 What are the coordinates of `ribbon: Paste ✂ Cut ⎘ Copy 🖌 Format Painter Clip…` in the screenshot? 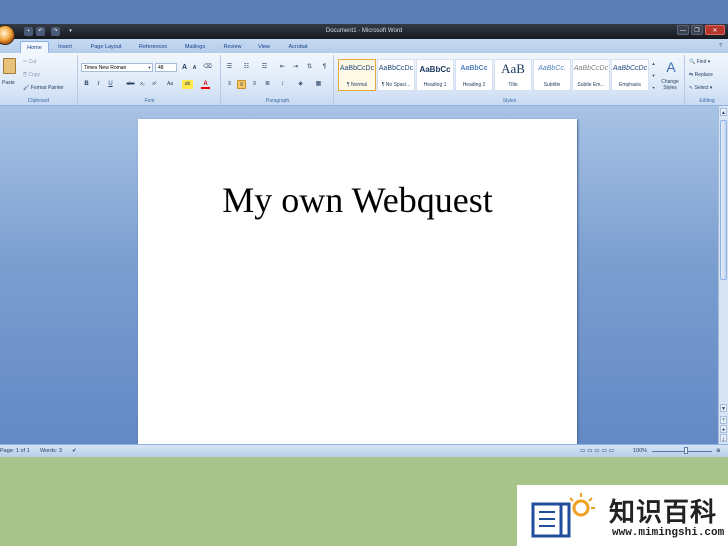 It's located at (364, 79).